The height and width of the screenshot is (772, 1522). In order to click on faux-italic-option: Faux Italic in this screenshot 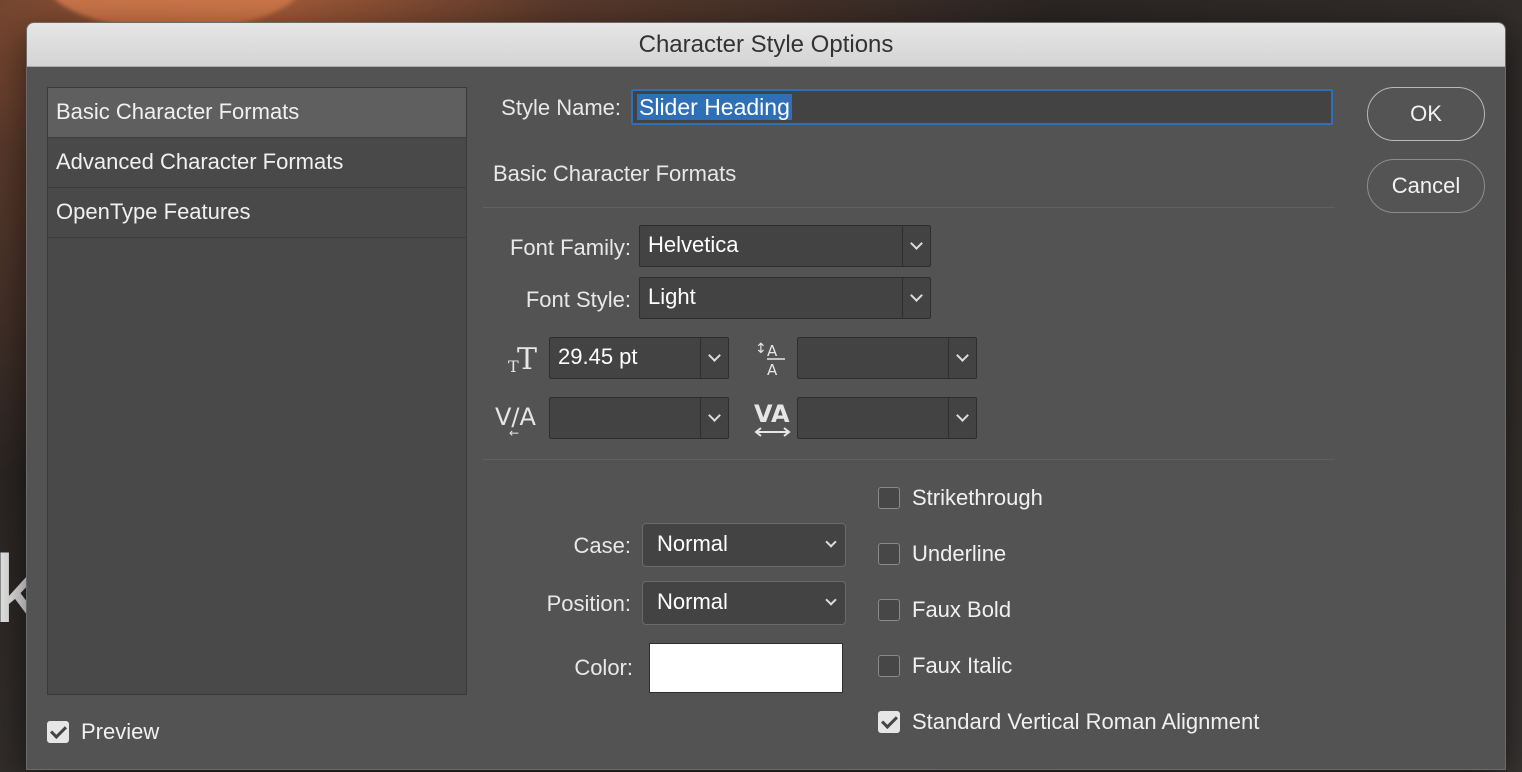, I will do `click(945, 666)`.